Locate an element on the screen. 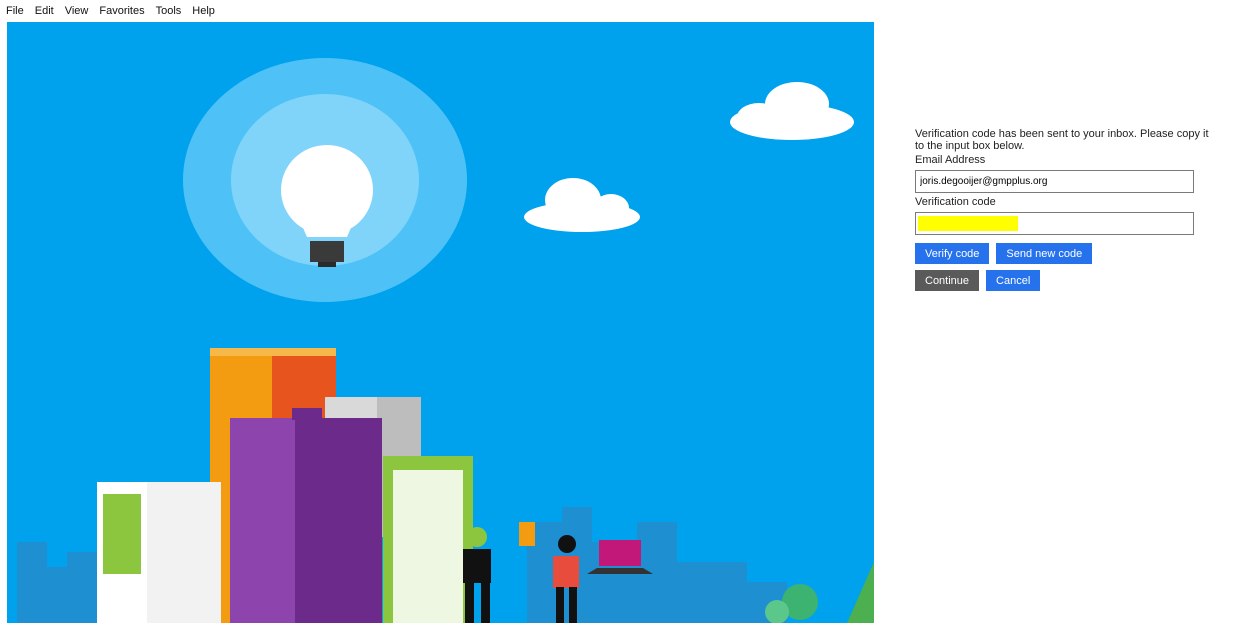 This screenshot has height=623, width=1251. verify-button-row: Verify code Send new code is located at coordinates (1065, 253).